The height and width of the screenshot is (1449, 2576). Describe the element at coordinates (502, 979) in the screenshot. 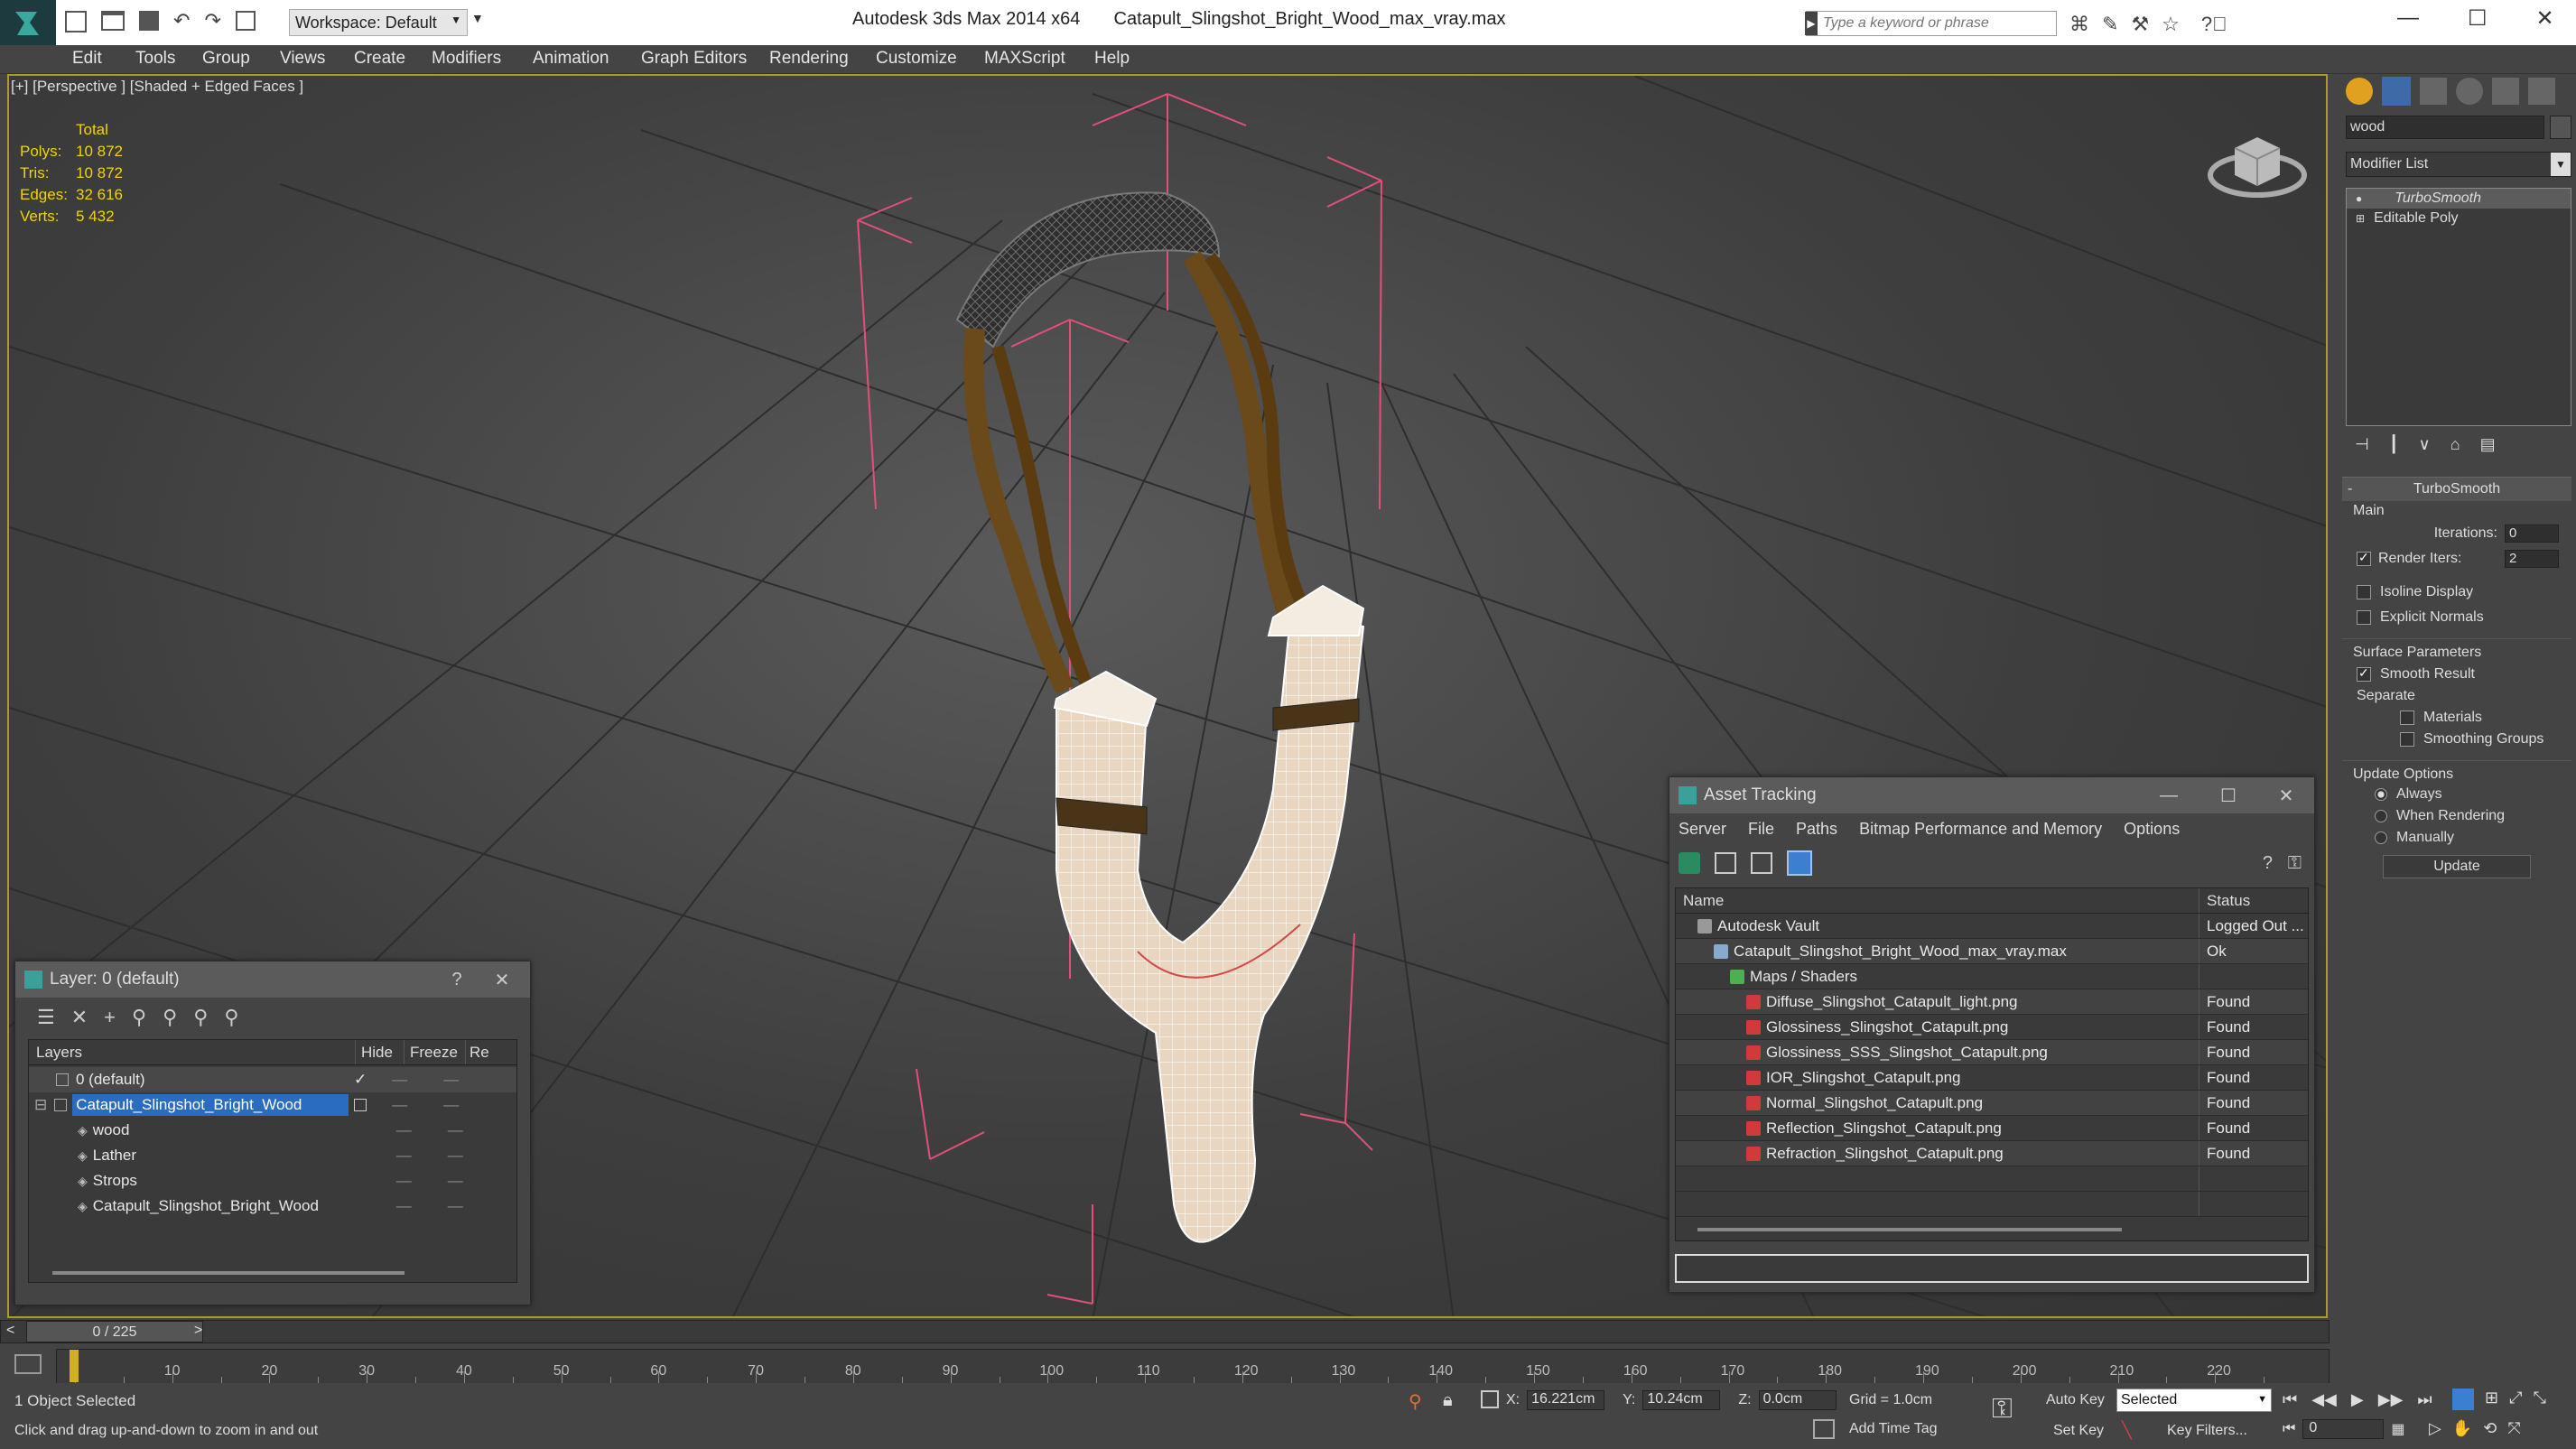

I see `close-icon: ✕` at that location.